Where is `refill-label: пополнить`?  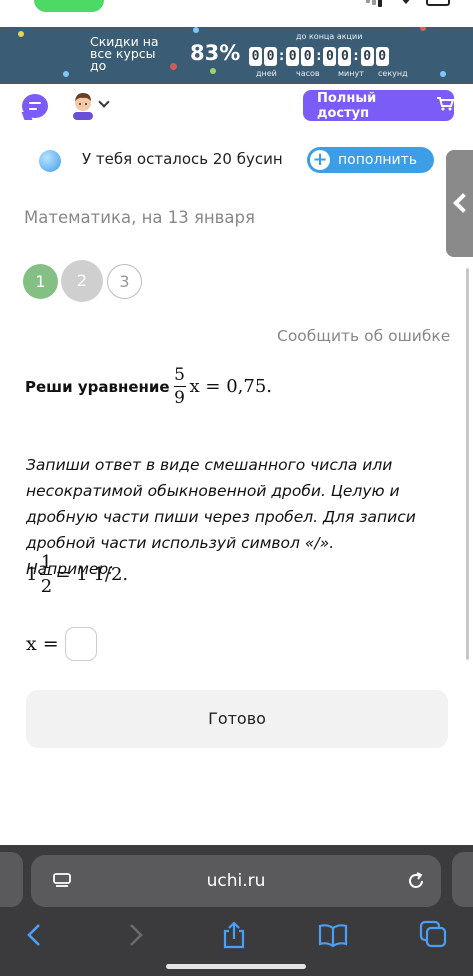
refill-label: пополнить is located at coordinates (378, 160).